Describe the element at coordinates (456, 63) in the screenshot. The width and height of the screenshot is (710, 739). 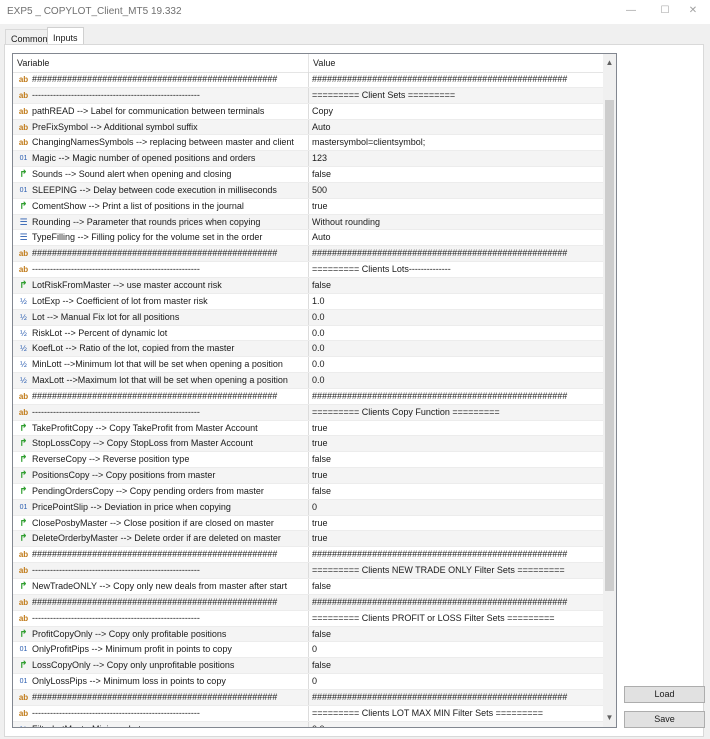
I see `column-header-value: Value` at that location.